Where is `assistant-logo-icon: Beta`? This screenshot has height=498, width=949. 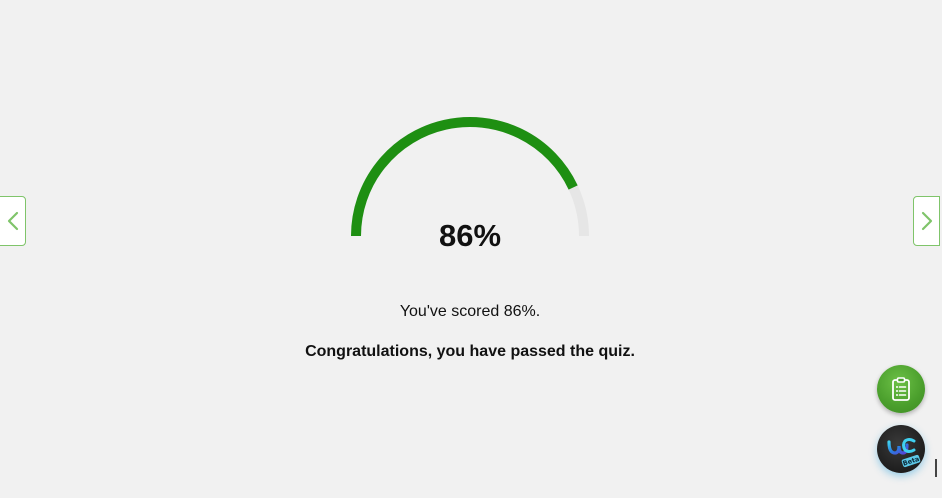 assistant-logo-icon: Beta is located at coordinates (904, 453).